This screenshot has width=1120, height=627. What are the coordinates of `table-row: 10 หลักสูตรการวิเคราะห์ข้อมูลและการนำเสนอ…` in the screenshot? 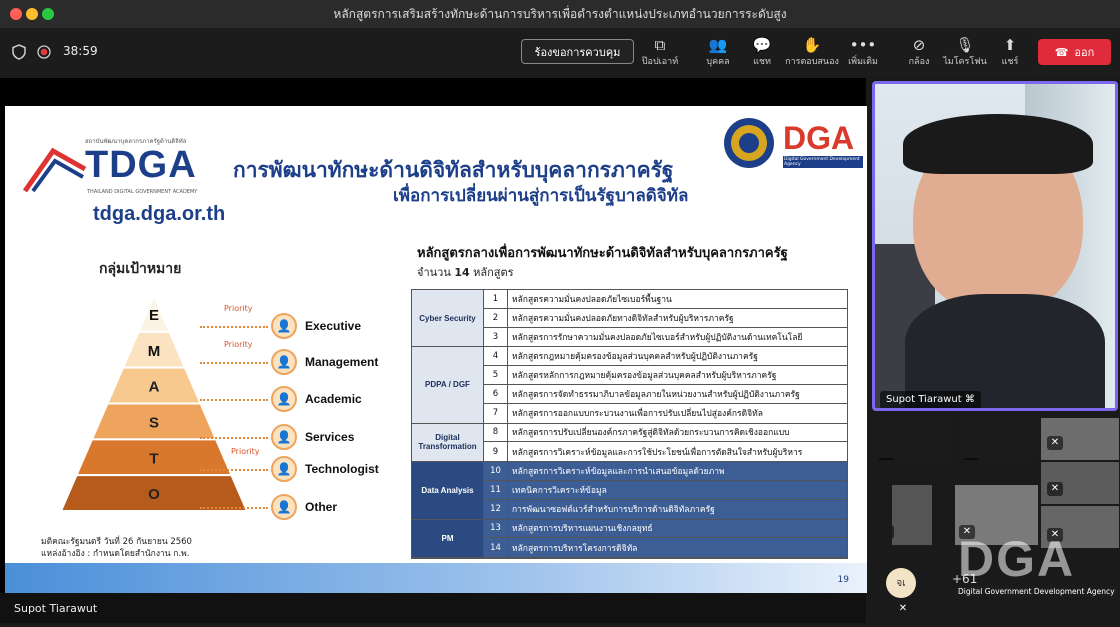 It's located at (665, 471).